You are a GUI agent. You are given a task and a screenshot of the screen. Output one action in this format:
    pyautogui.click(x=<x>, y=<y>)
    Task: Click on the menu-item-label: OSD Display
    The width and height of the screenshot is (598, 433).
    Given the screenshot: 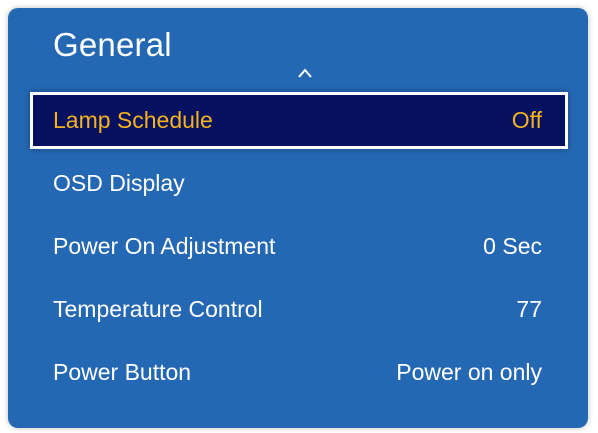 What is the action you would take?
    pyautogui.click(x=119, y=183)
    